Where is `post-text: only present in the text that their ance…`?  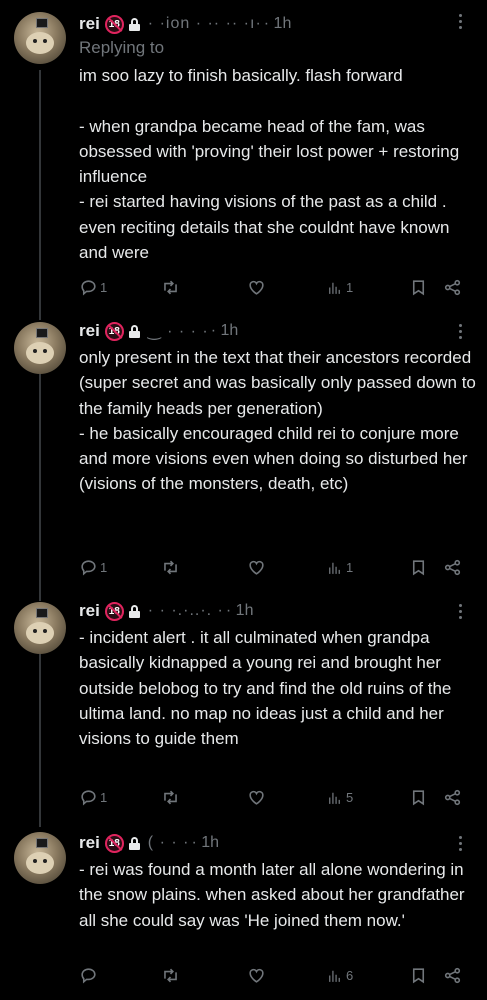
post-text: only present in the text that their ance… is located at coordinates (277, 421).